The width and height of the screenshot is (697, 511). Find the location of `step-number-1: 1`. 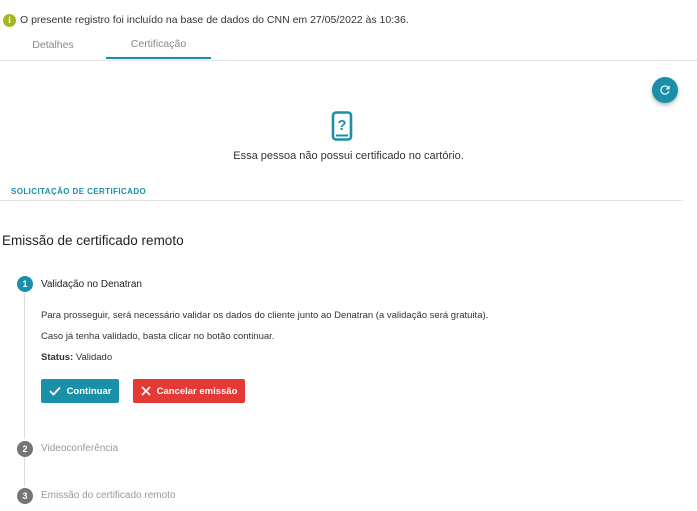

step-number-1: 1 is located at coordinates (25, 284).